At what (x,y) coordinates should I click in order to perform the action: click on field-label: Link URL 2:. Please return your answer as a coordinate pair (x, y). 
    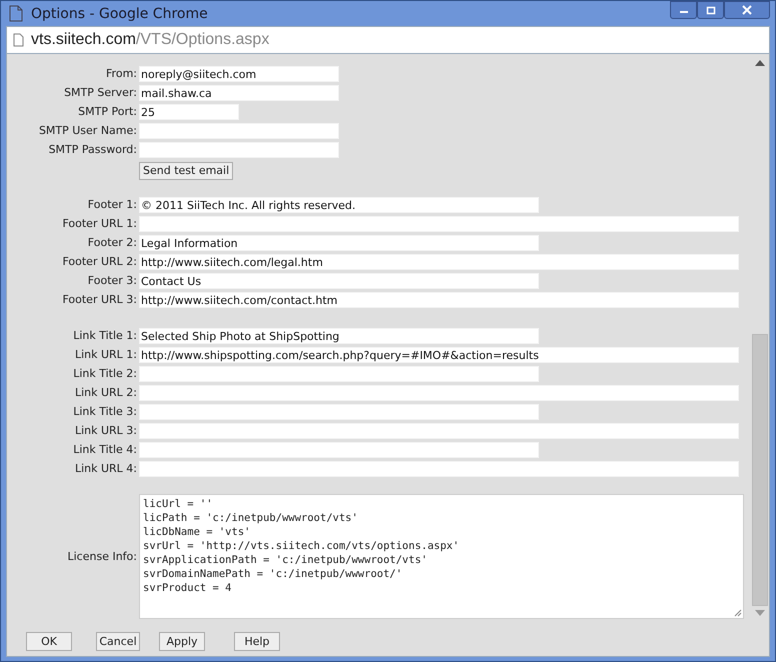
    Looking at the image, I should click on (106, 392).